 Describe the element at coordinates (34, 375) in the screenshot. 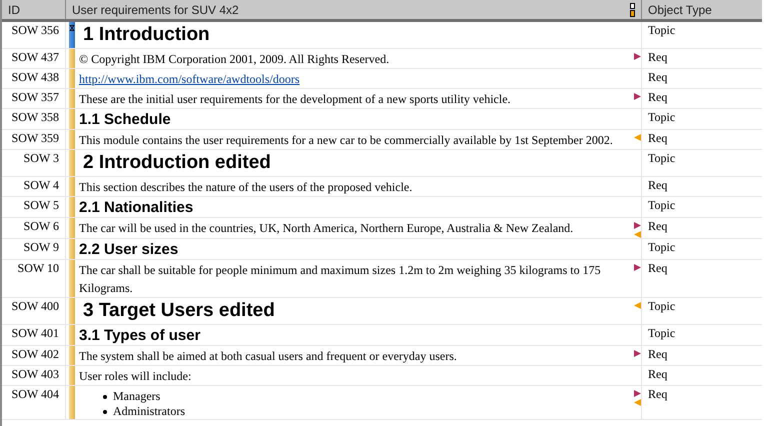

I see `id-cell: SOW 403` at that location.